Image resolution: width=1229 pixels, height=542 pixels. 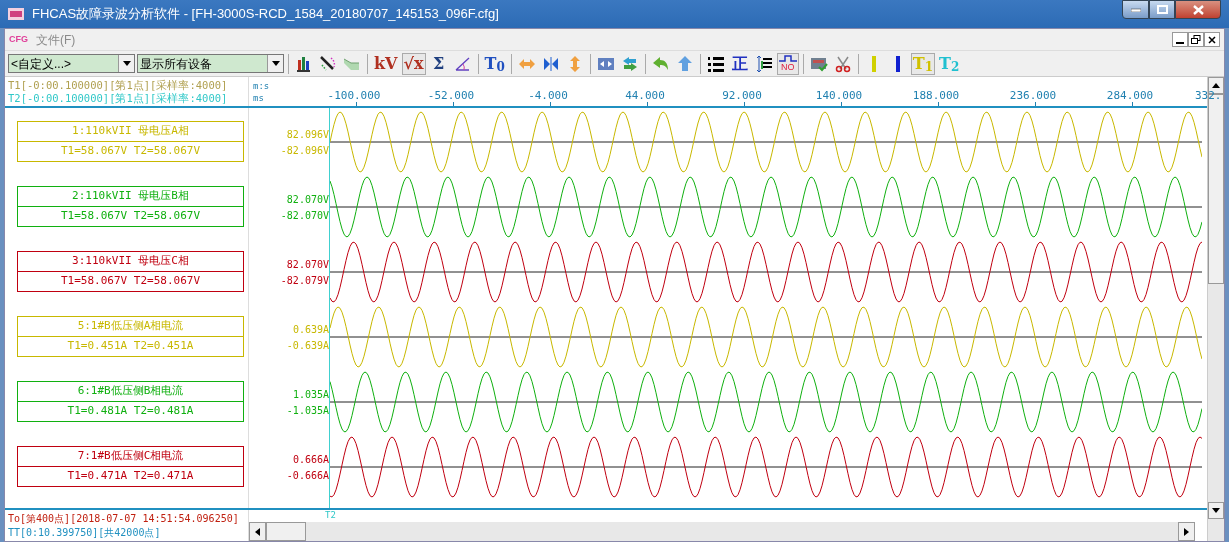 What do you see at coordinates (16, 14) in the screenshot?
I see `app-icon` at bounding box center [16, 14].